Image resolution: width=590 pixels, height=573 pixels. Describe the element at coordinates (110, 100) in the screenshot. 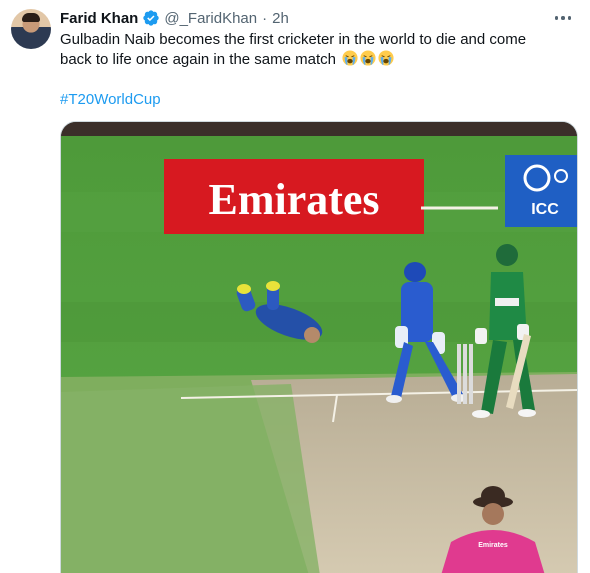

I see `hashtag-link: #T20WorldCup` at that location.